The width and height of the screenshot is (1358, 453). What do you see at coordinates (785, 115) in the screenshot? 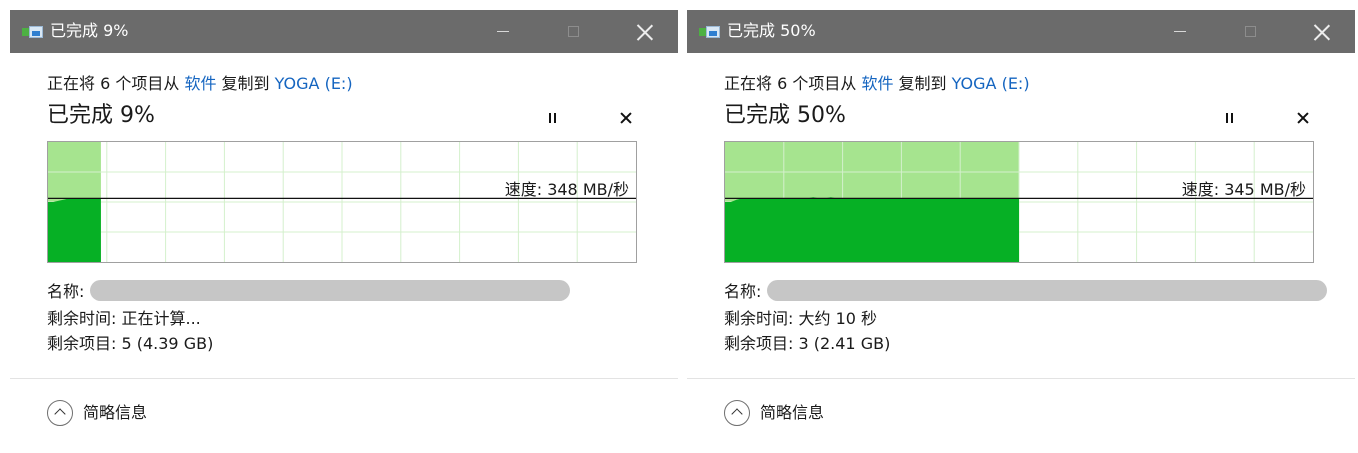
I see `progress-title: 已完成 50%` at bounding box center [785, 115].